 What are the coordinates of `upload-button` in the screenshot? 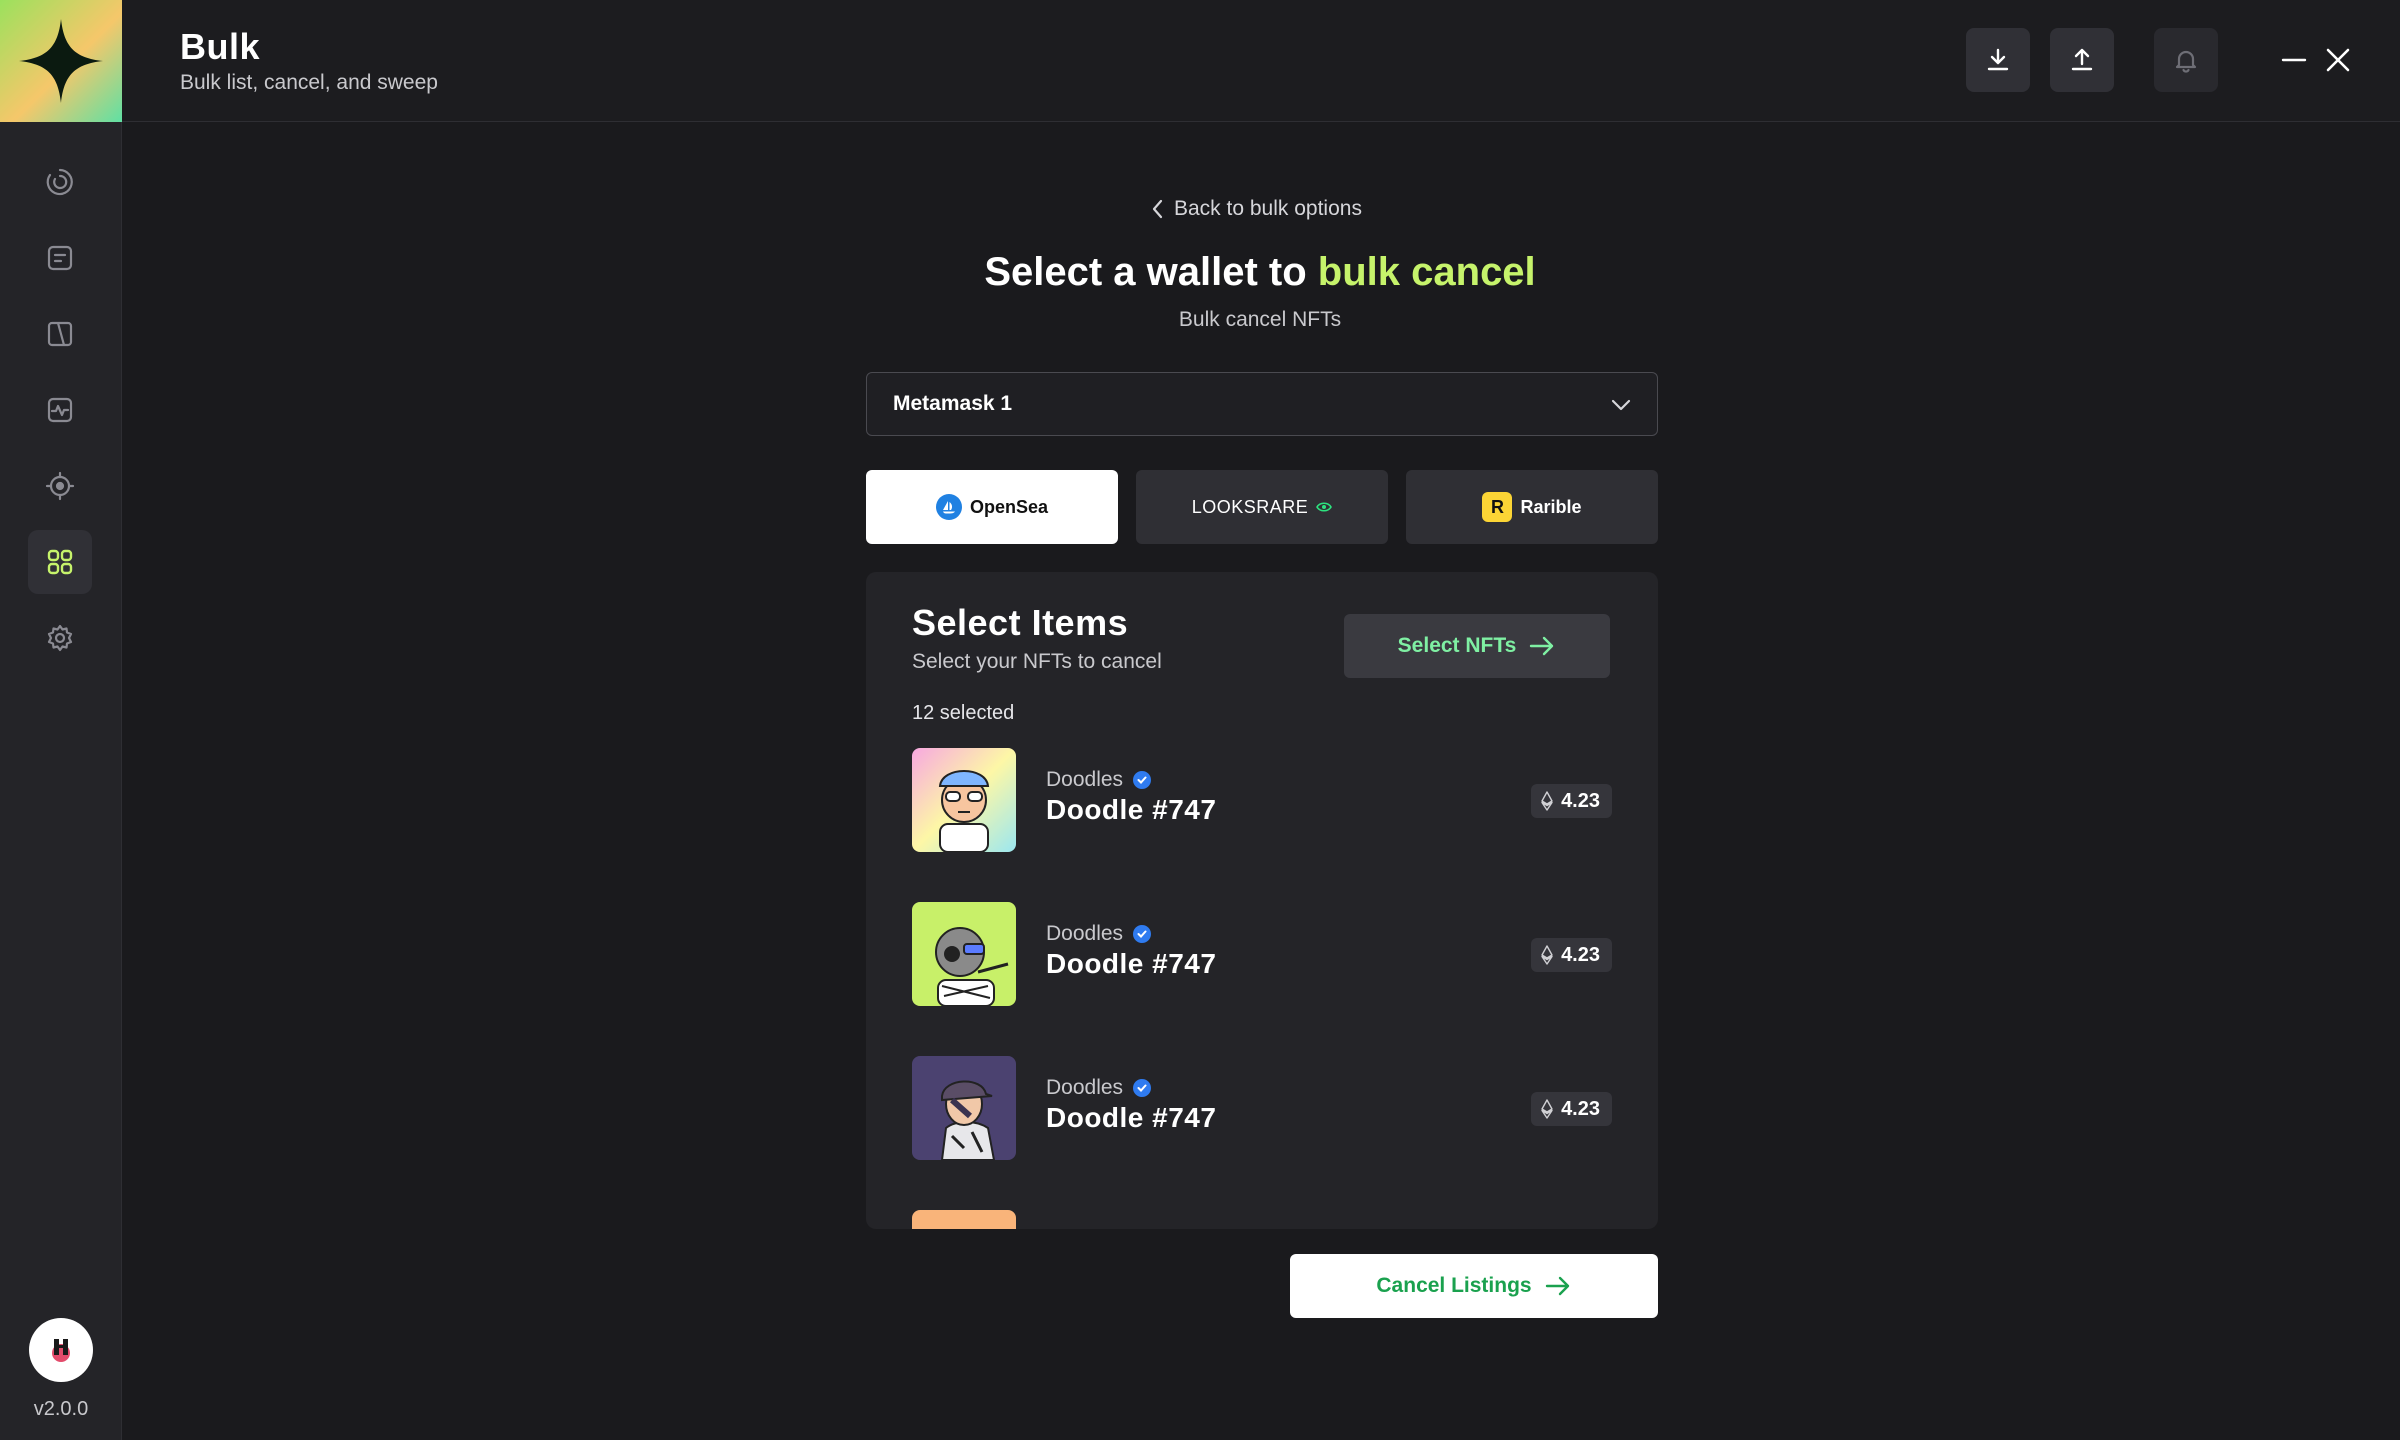 It's located at (2082, 60).